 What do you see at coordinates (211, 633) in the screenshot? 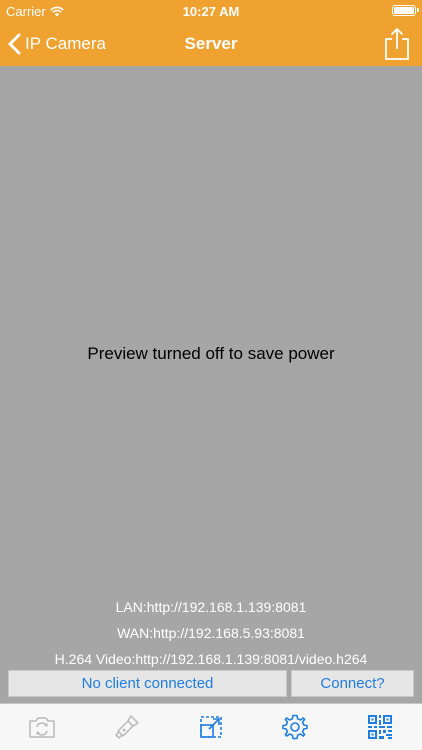
I see `wan-url: WAN:http://192.168.5.93:8081` at bounding box center [211, 633].